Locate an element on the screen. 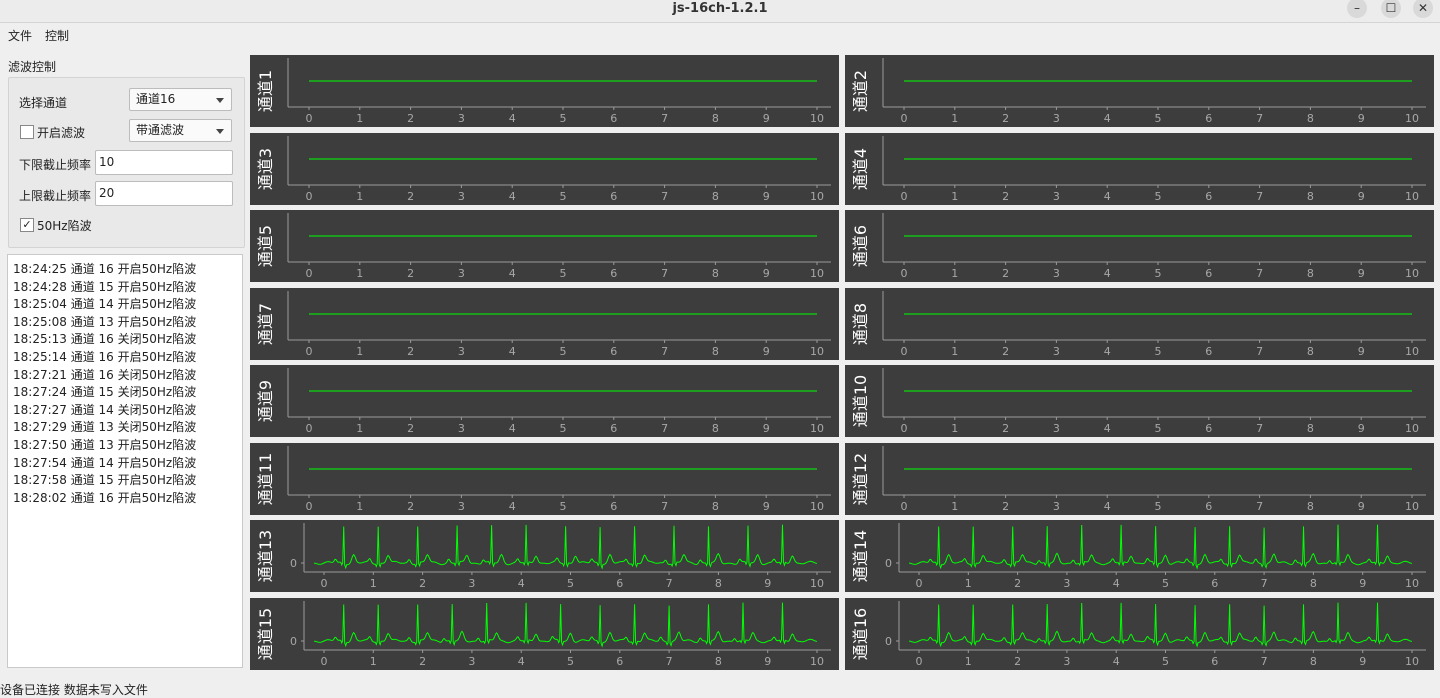 This screenshot has height=698, width=1440. low-cutoff-input: 10 is located at coordinates (164, 162).